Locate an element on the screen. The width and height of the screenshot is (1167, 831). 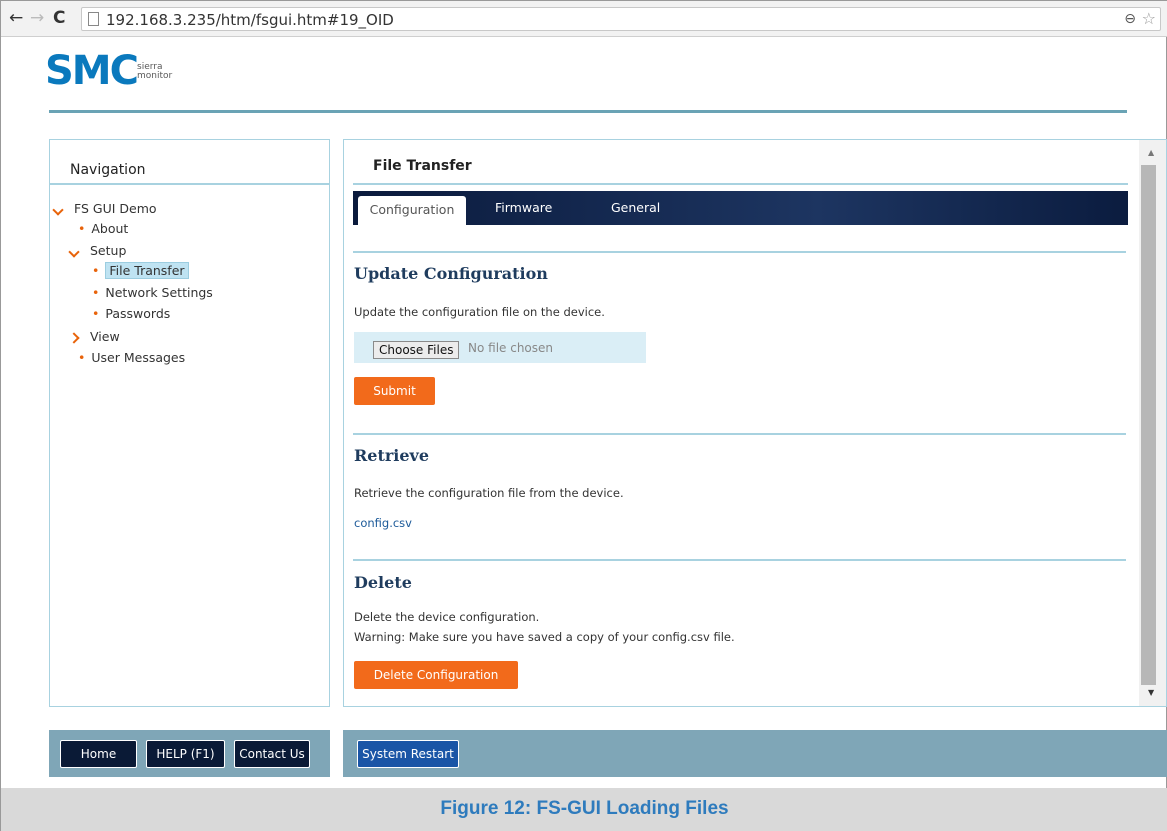
nav-item-label: User Messages is located at coordinates (138, 357).